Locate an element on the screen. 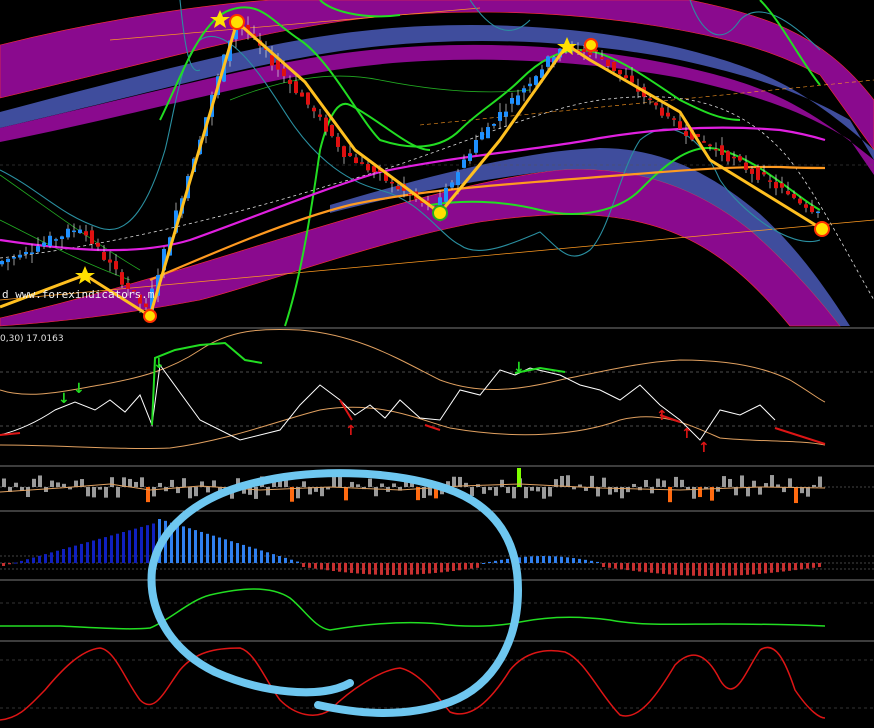 Image resolution: width=874 pixels, height=728 pixels. indicator-label: 0,30) 17.0163 is located at coordinates (32, 339).